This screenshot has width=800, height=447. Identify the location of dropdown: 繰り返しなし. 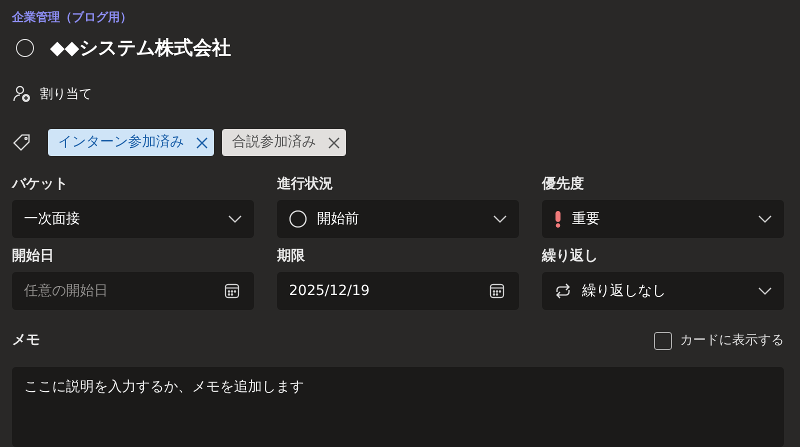
(663, 291).